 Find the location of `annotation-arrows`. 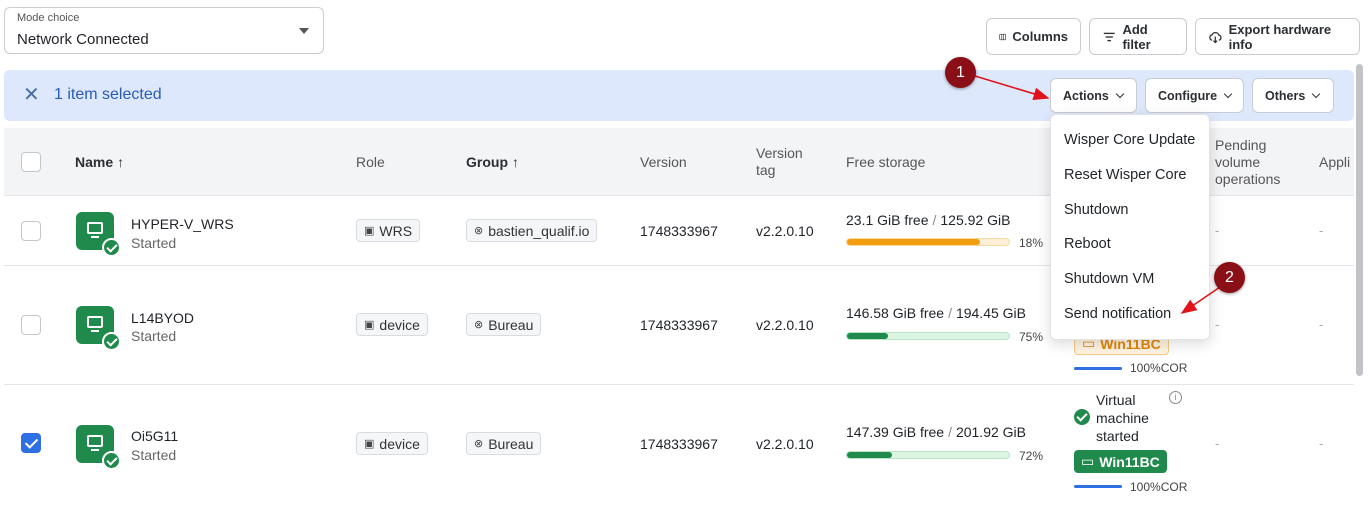

annotation-arrows is located at coordinates (1097, 194).